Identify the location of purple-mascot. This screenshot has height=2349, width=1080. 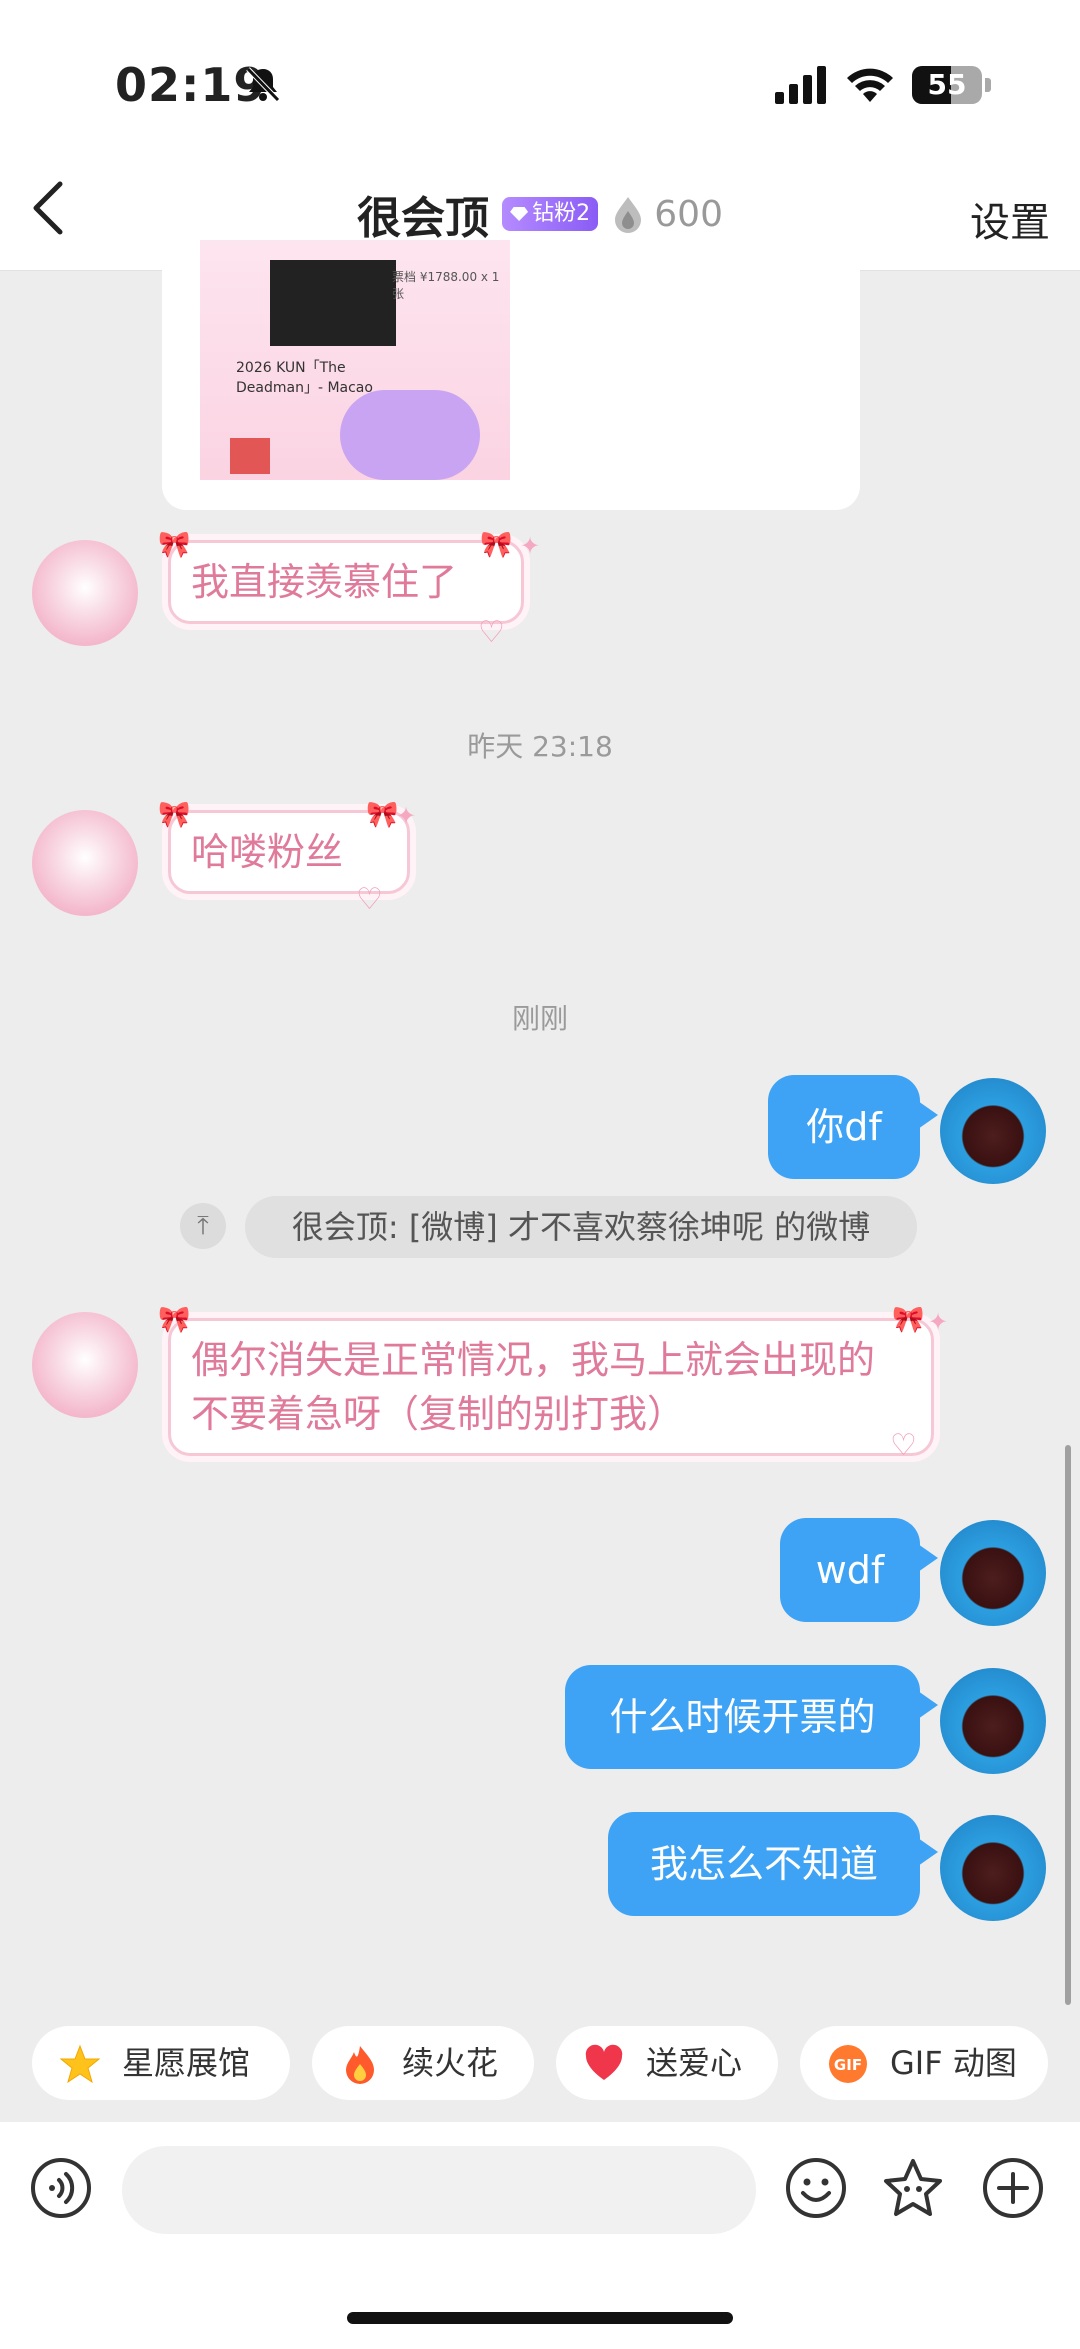
(410, 435).